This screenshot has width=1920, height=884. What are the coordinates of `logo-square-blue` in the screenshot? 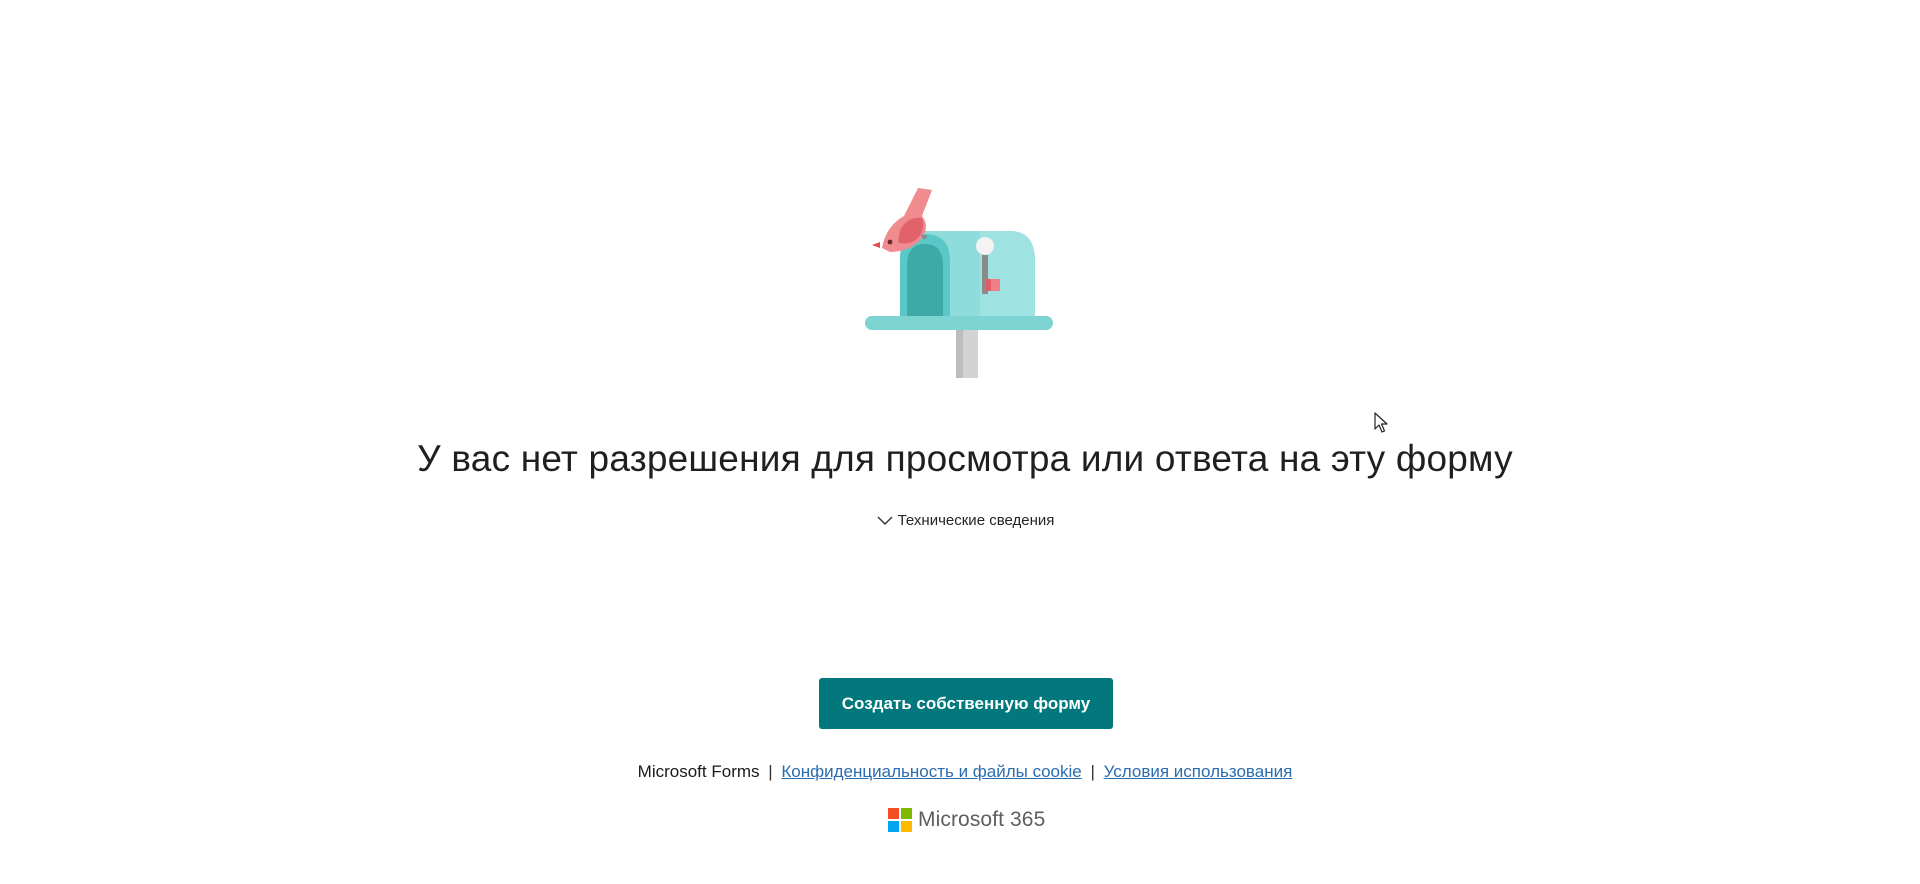 It's located at (893, 826).